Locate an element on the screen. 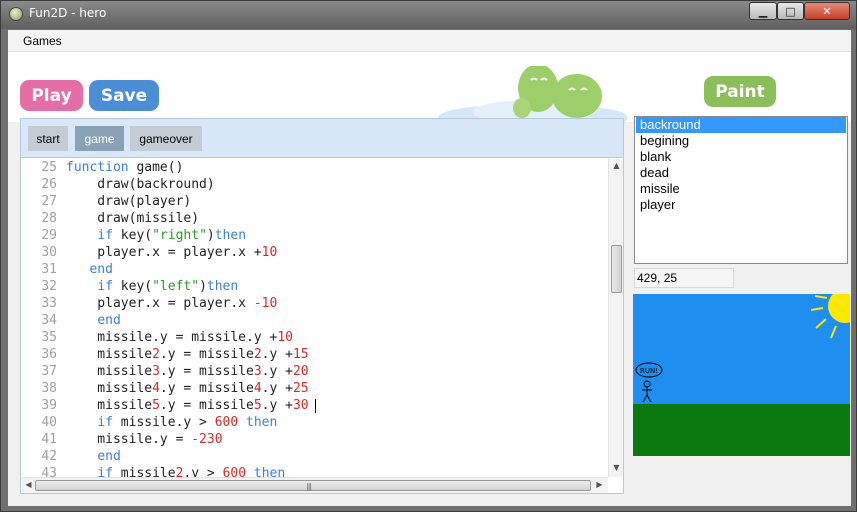 The height and width of the screenshot is (512, 857). maximize-button: □ is located at coordinates (790, 11).